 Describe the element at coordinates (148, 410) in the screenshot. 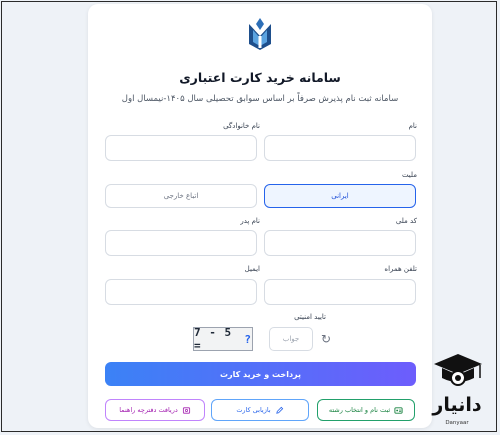

I see `booklet-label: دریافت دفترچه راهنما` at that location.